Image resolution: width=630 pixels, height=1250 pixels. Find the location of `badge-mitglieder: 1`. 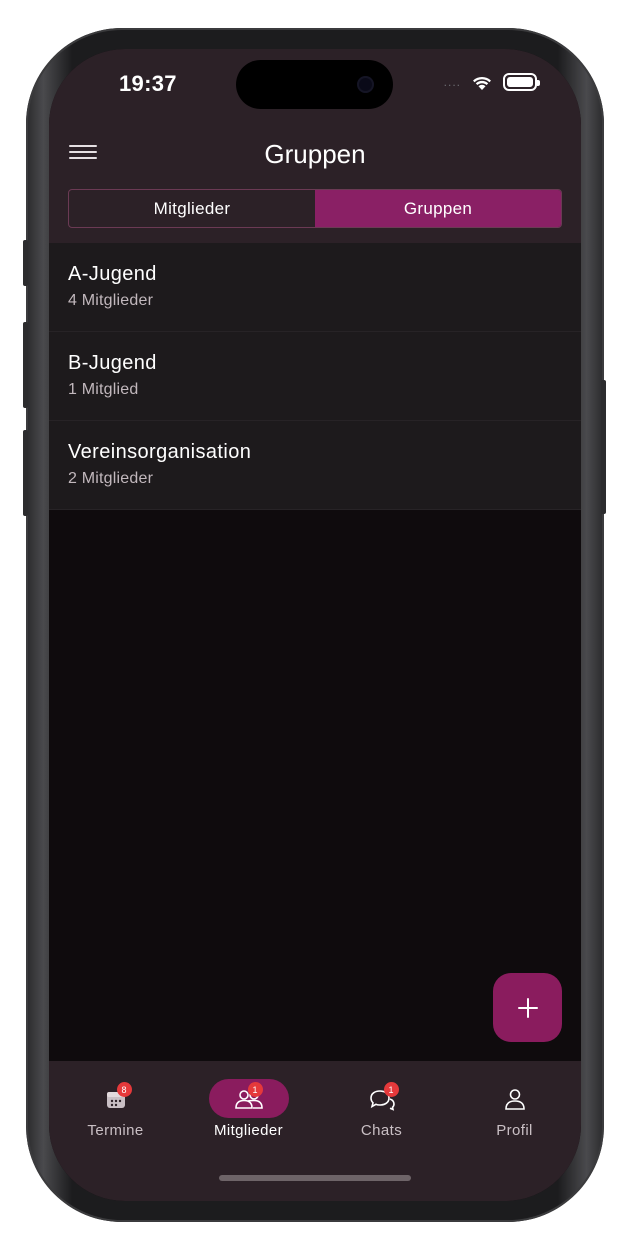

badge-mitglieder: 1 is located at coordinates (255, 1089).